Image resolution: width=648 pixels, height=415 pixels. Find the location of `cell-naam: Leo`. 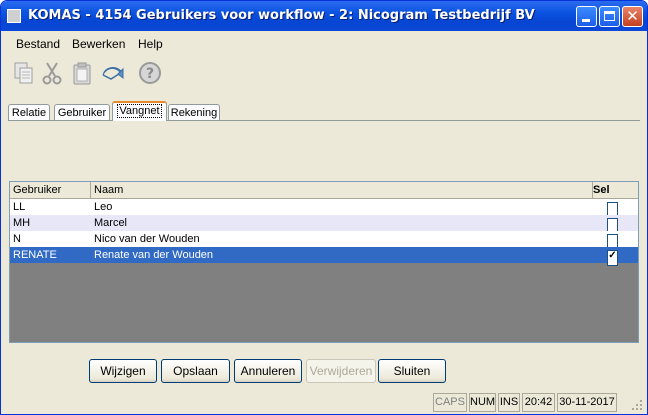

cell-naam: Leo is located at coordinates (103, 207).